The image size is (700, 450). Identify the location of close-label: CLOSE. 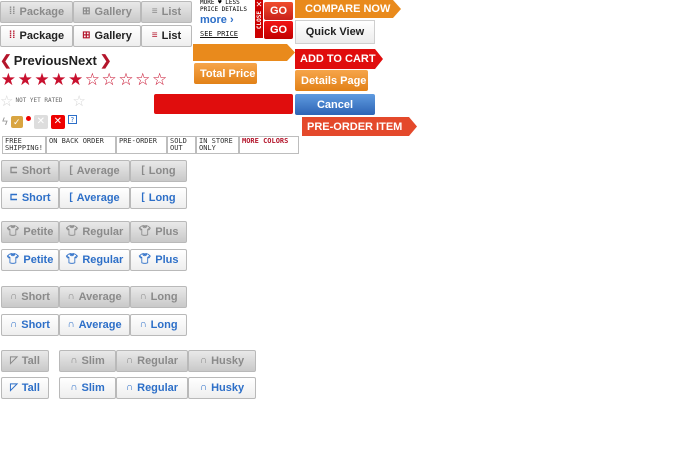
(259, 20).